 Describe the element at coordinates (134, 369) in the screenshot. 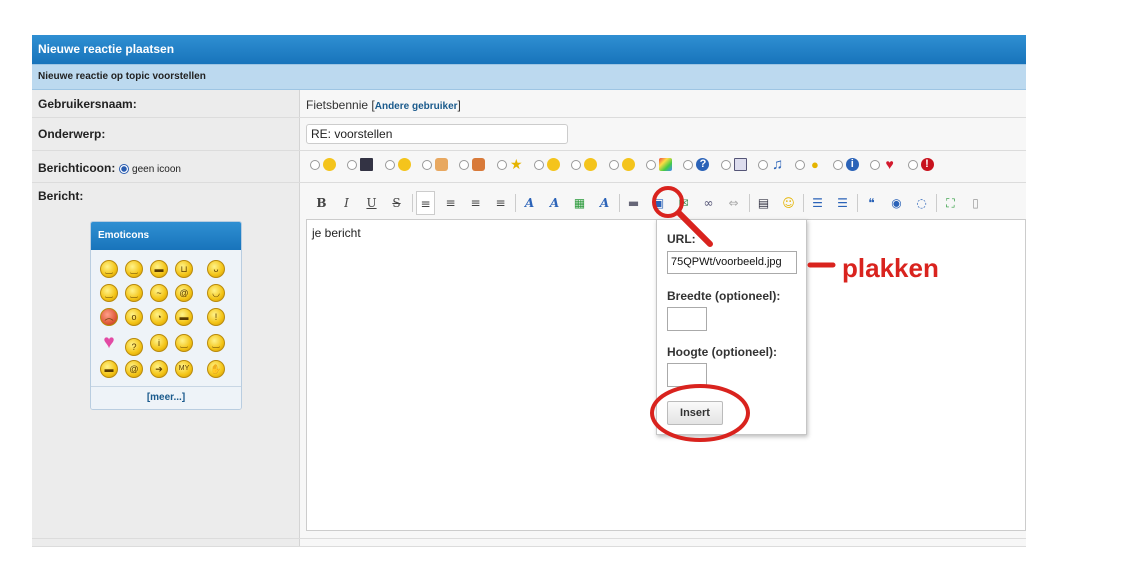

I see `dizzy-emoticon-icon: @` at that location.